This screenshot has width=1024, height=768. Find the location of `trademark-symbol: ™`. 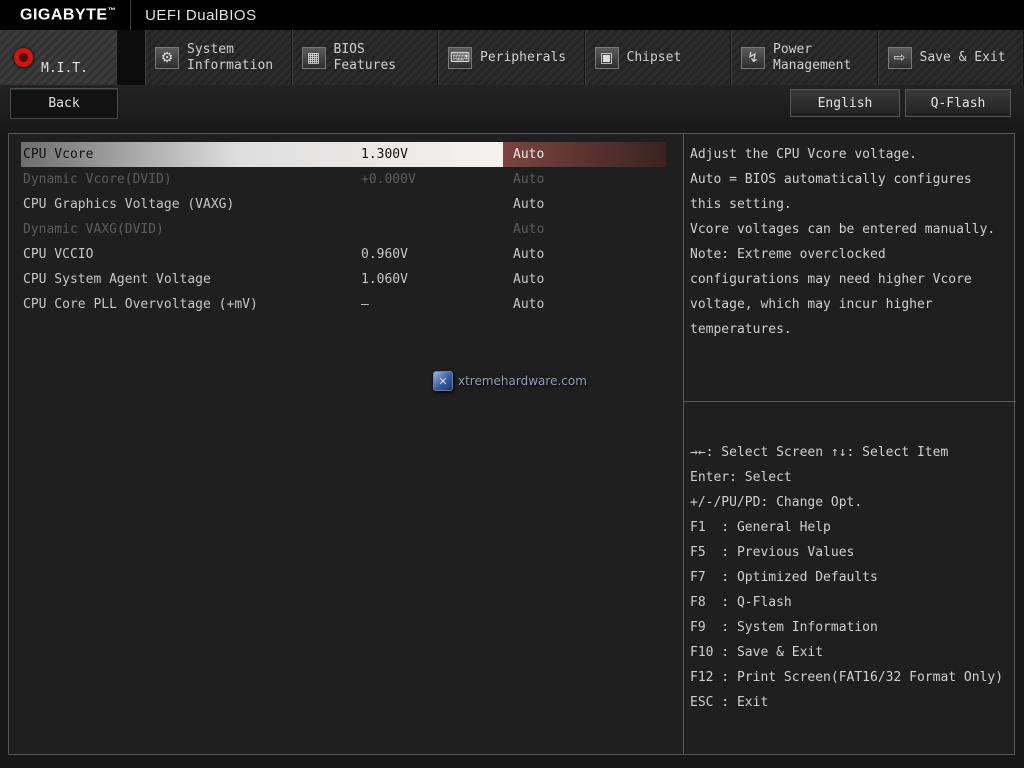

trademark-symbol: ™ is located at coordinates (112, 10).